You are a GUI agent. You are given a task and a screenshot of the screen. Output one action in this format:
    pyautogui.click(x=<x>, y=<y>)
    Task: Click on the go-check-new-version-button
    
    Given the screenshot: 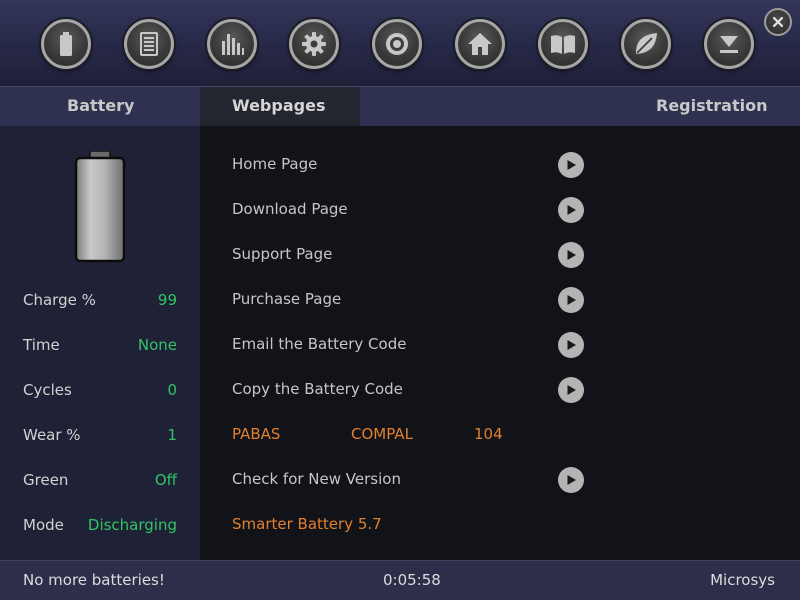 What is the action you would take?
    pyautogui.click(x=571, y=480)
    